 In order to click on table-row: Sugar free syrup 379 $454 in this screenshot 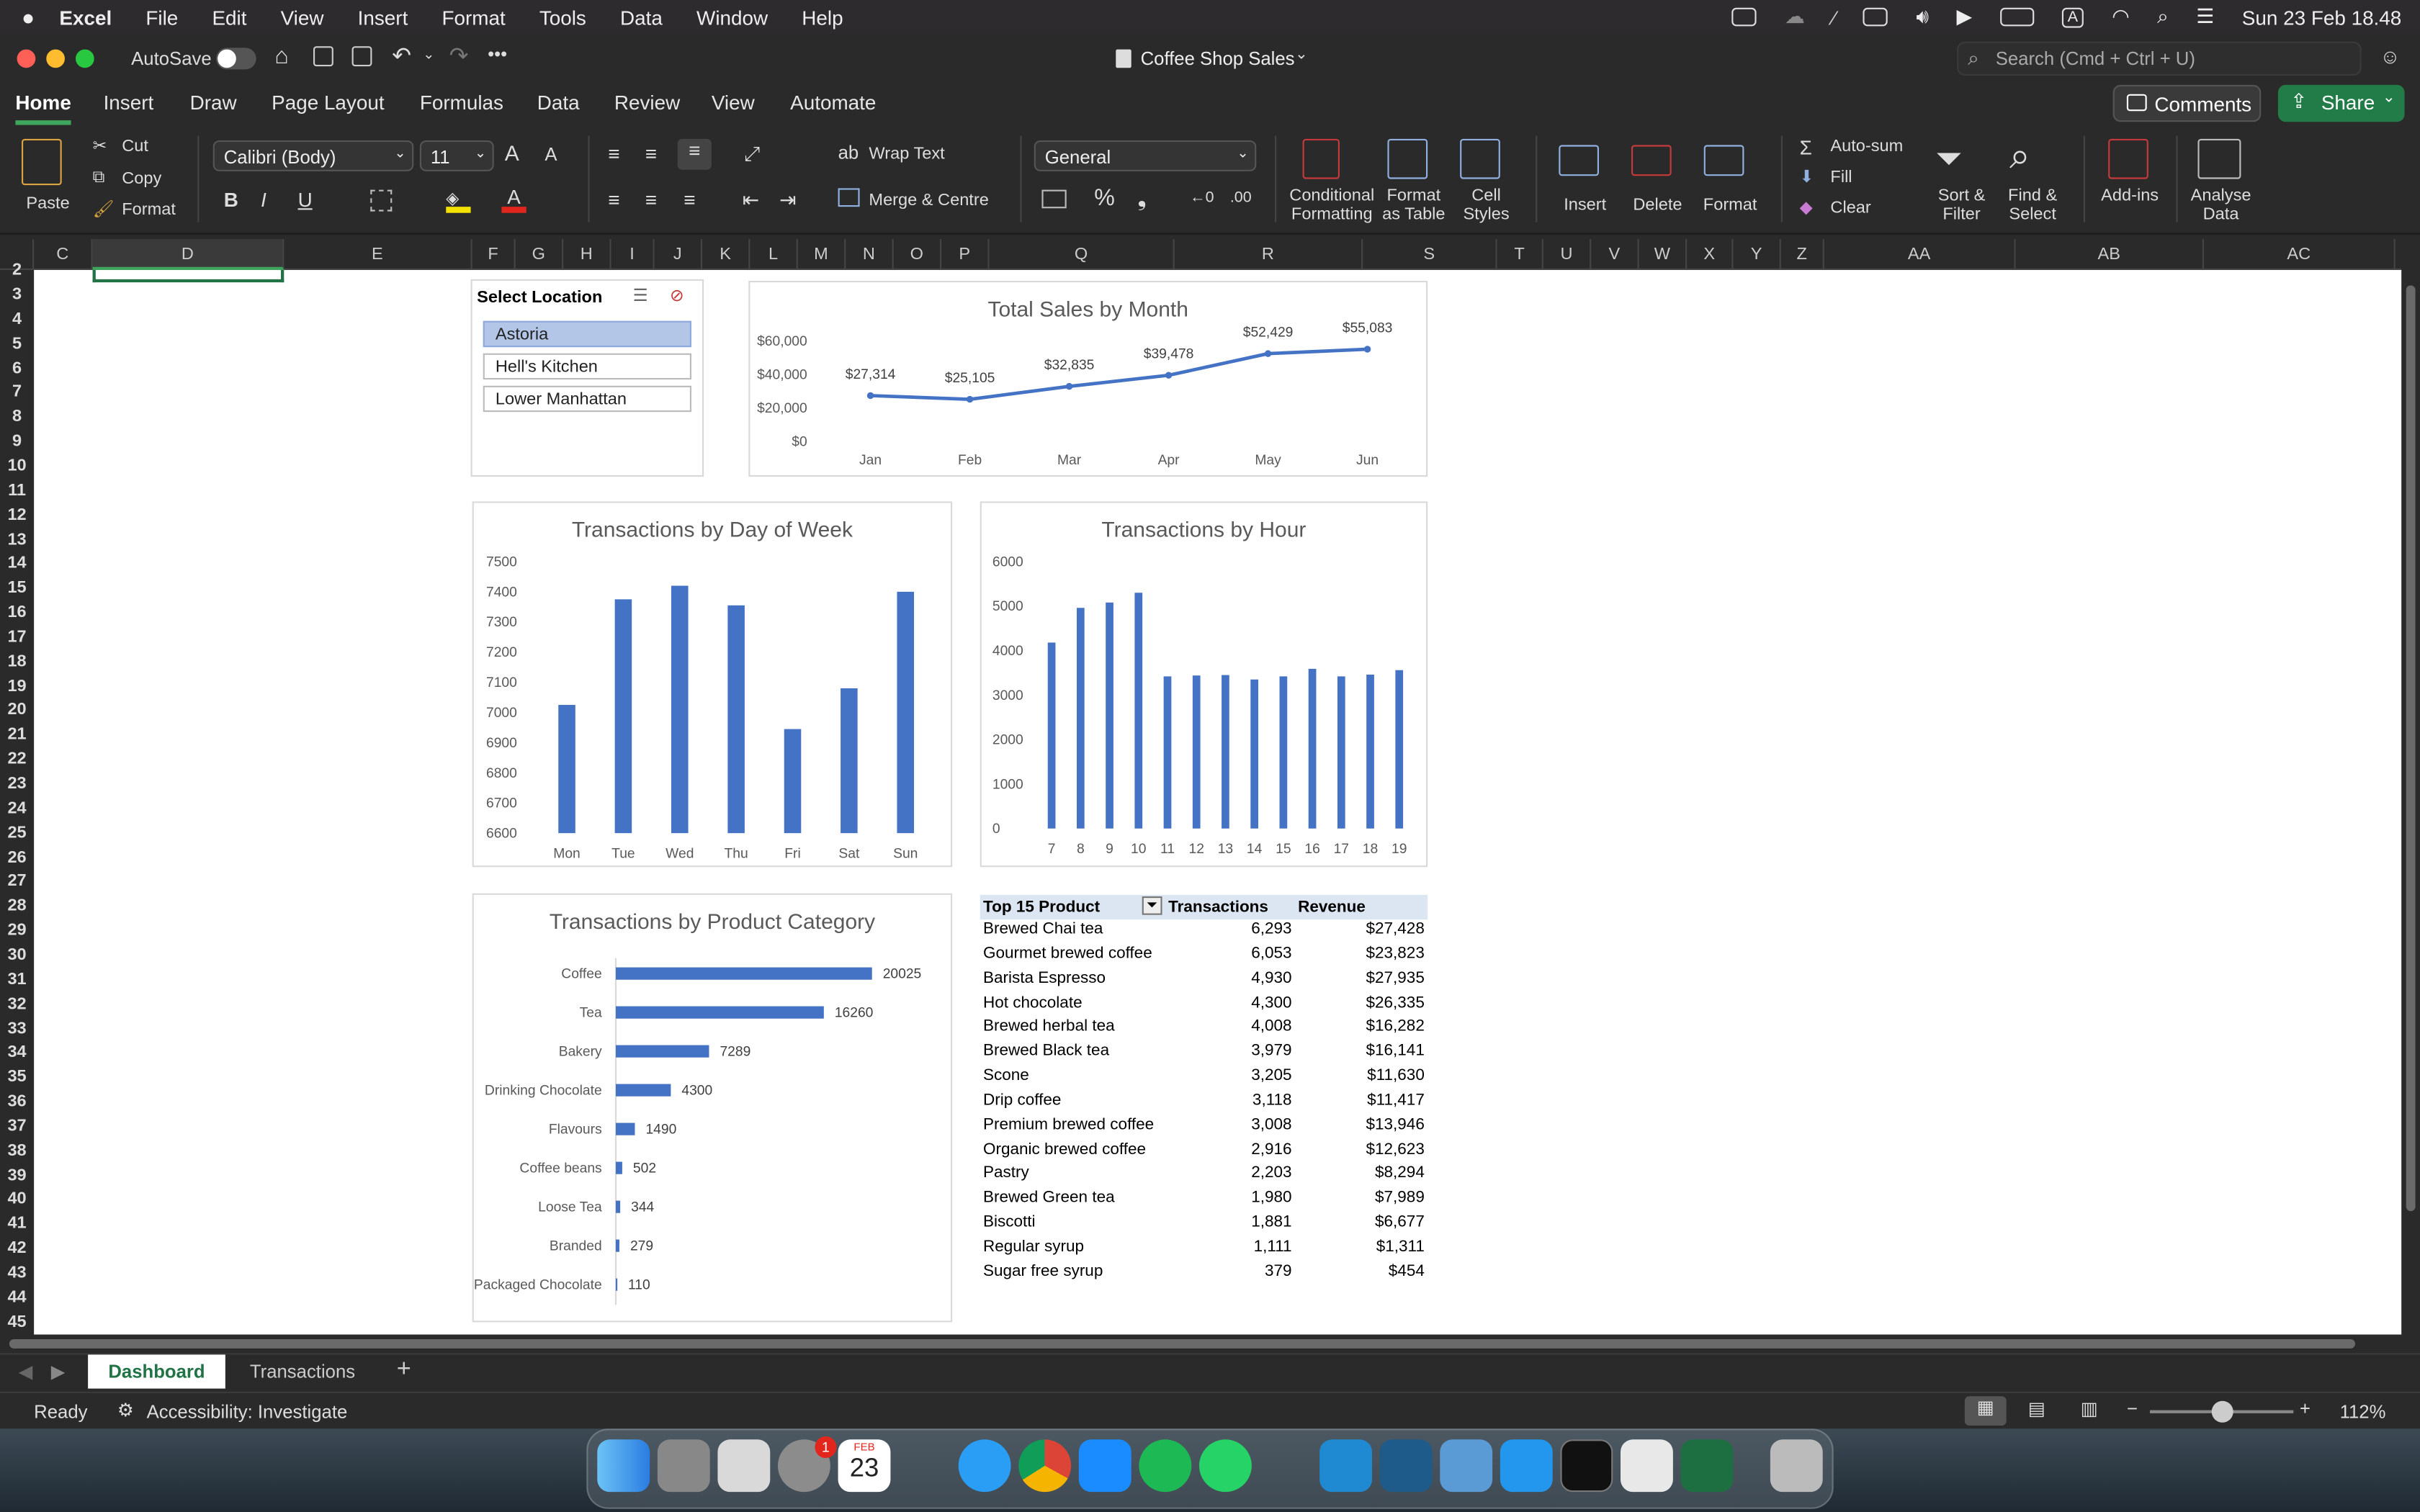, I will do `click(1204, 1273)`.